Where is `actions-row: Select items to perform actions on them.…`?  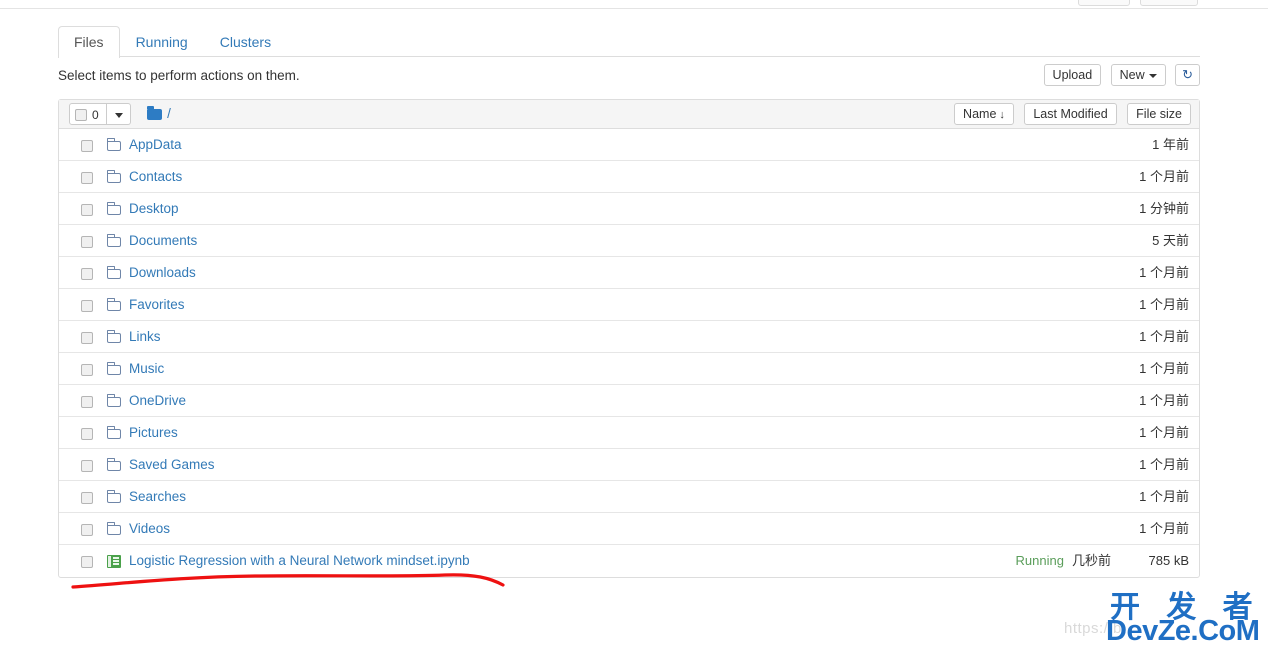
actions-row: Select items to perform actions on them.… is located at coordinates (629, 78).